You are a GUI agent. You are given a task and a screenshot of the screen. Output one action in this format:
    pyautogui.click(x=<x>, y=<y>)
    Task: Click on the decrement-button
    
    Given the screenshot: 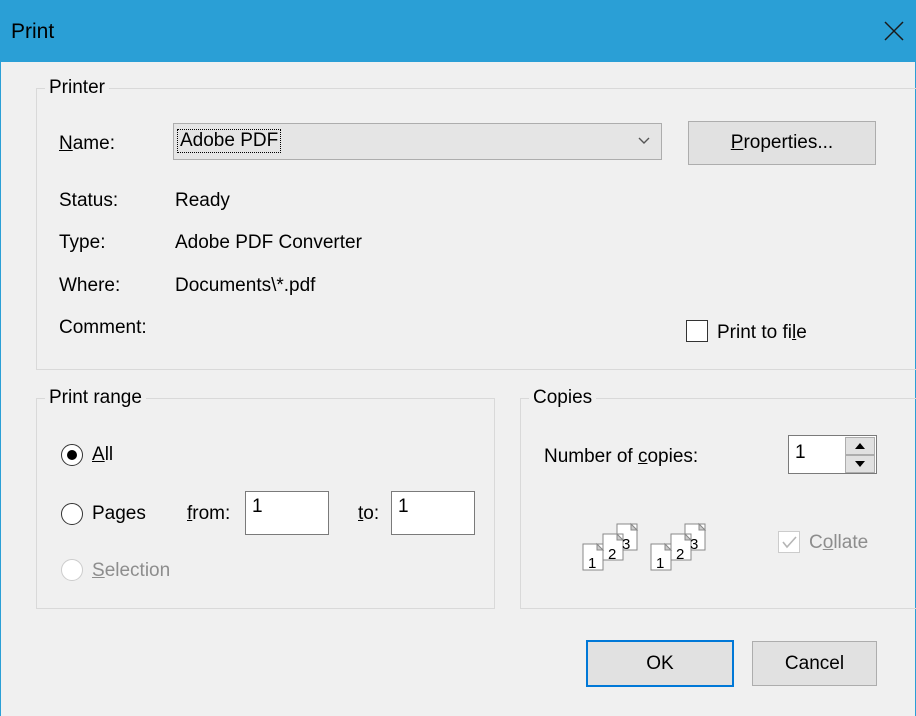 What is the action you would take?
    pyautogui.click(x=860, y=464)
    